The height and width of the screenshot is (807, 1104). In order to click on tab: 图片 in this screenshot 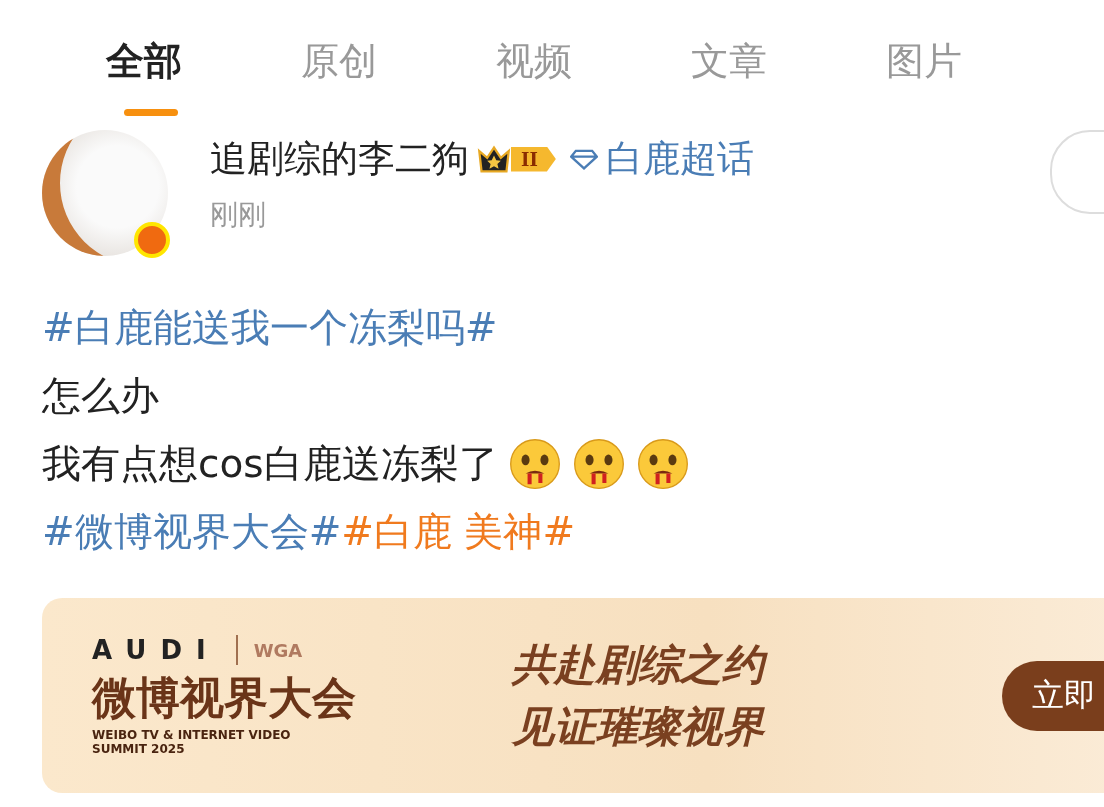, I will do `click(983, 77)`.